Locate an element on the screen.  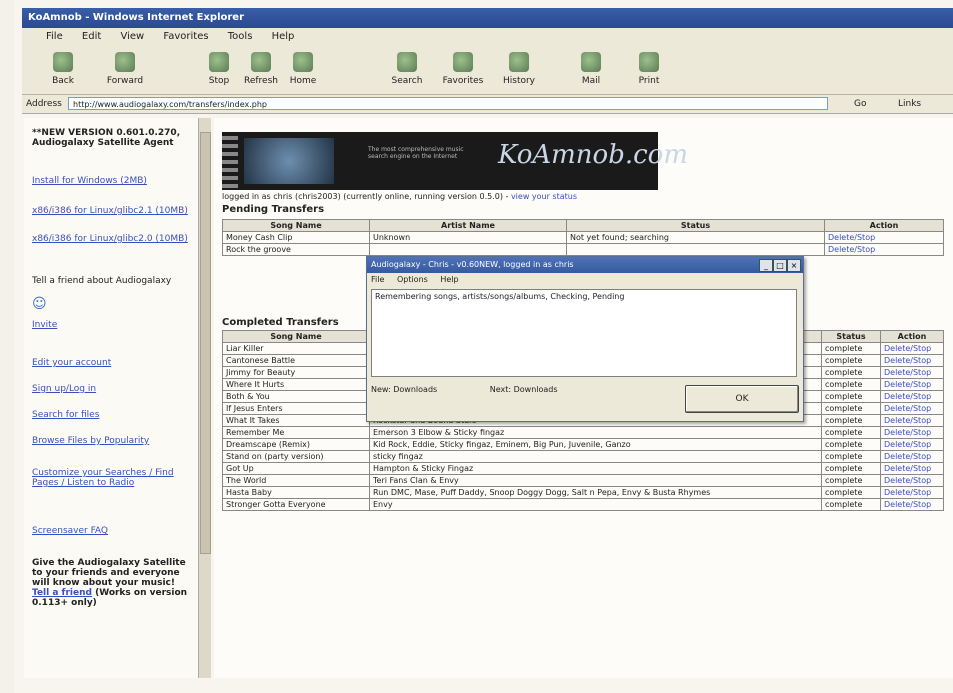
menu-view: View is located at coordinates (132, 36).